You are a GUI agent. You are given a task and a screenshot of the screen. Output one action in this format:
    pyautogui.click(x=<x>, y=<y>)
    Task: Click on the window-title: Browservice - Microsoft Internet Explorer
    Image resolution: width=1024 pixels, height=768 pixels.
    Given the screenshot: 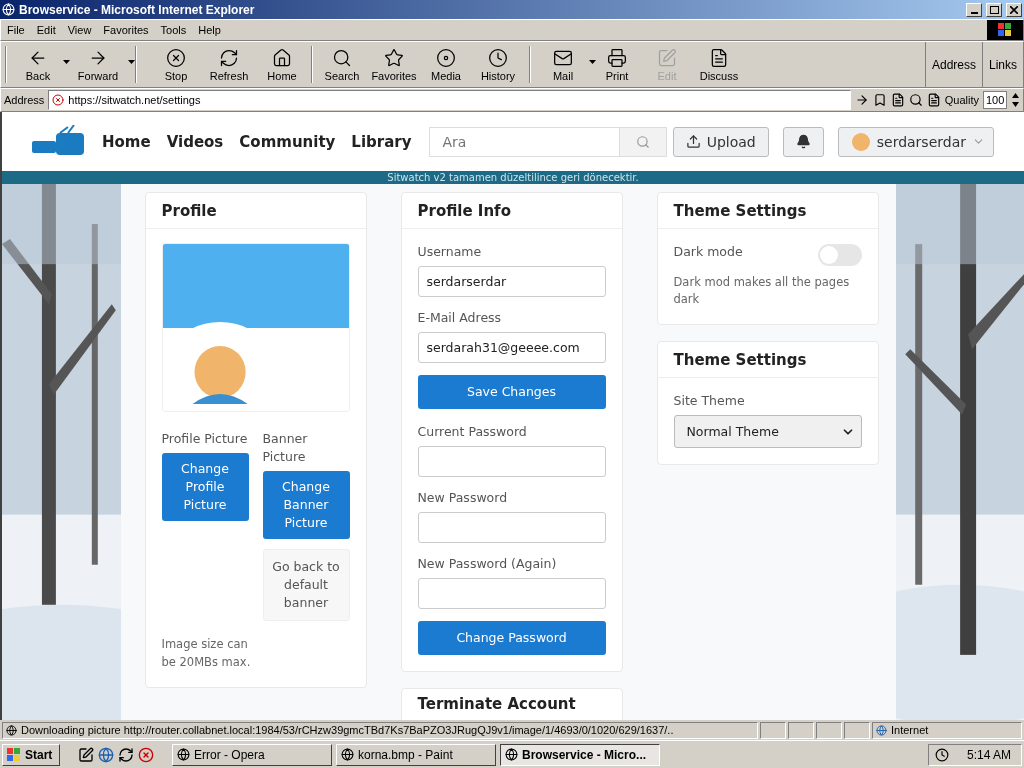 What is the action you would take?
    pyautogui.click(x=137, y=9)
    